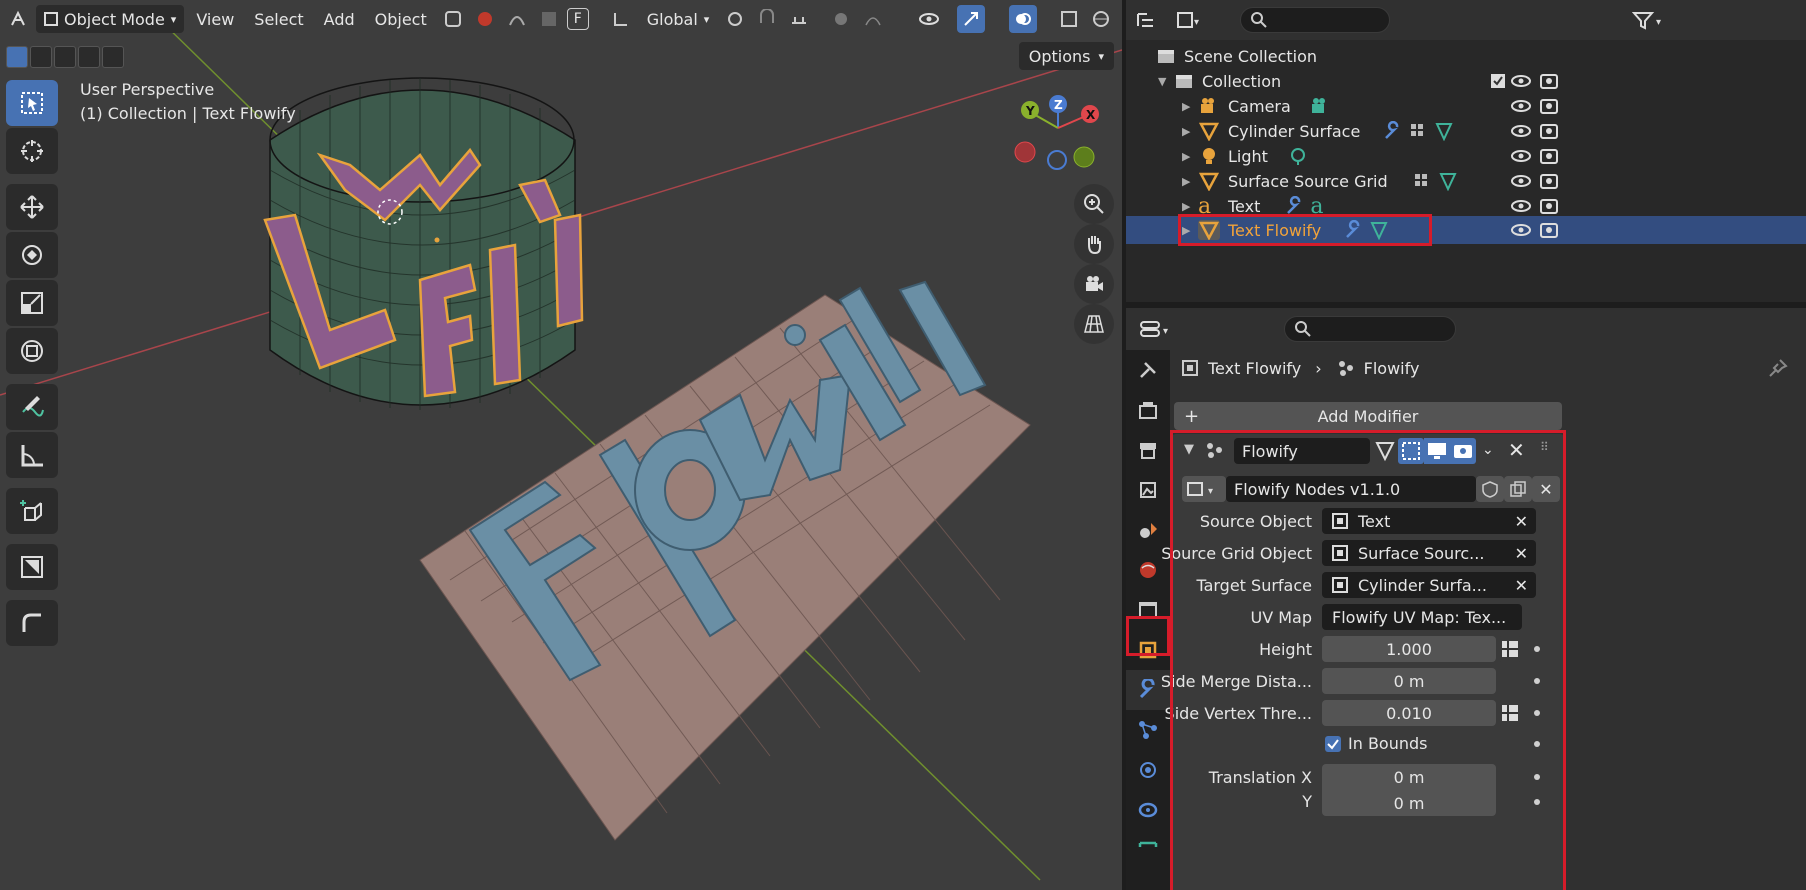 This screenshot has width=1806, height=890. I want to click on node-group-browse-button: ▾, so click(1204, 489).